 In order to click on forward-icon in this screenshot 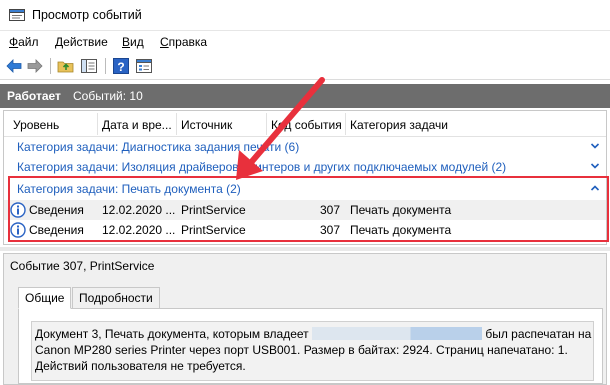, I will do `click(35, 66)`.